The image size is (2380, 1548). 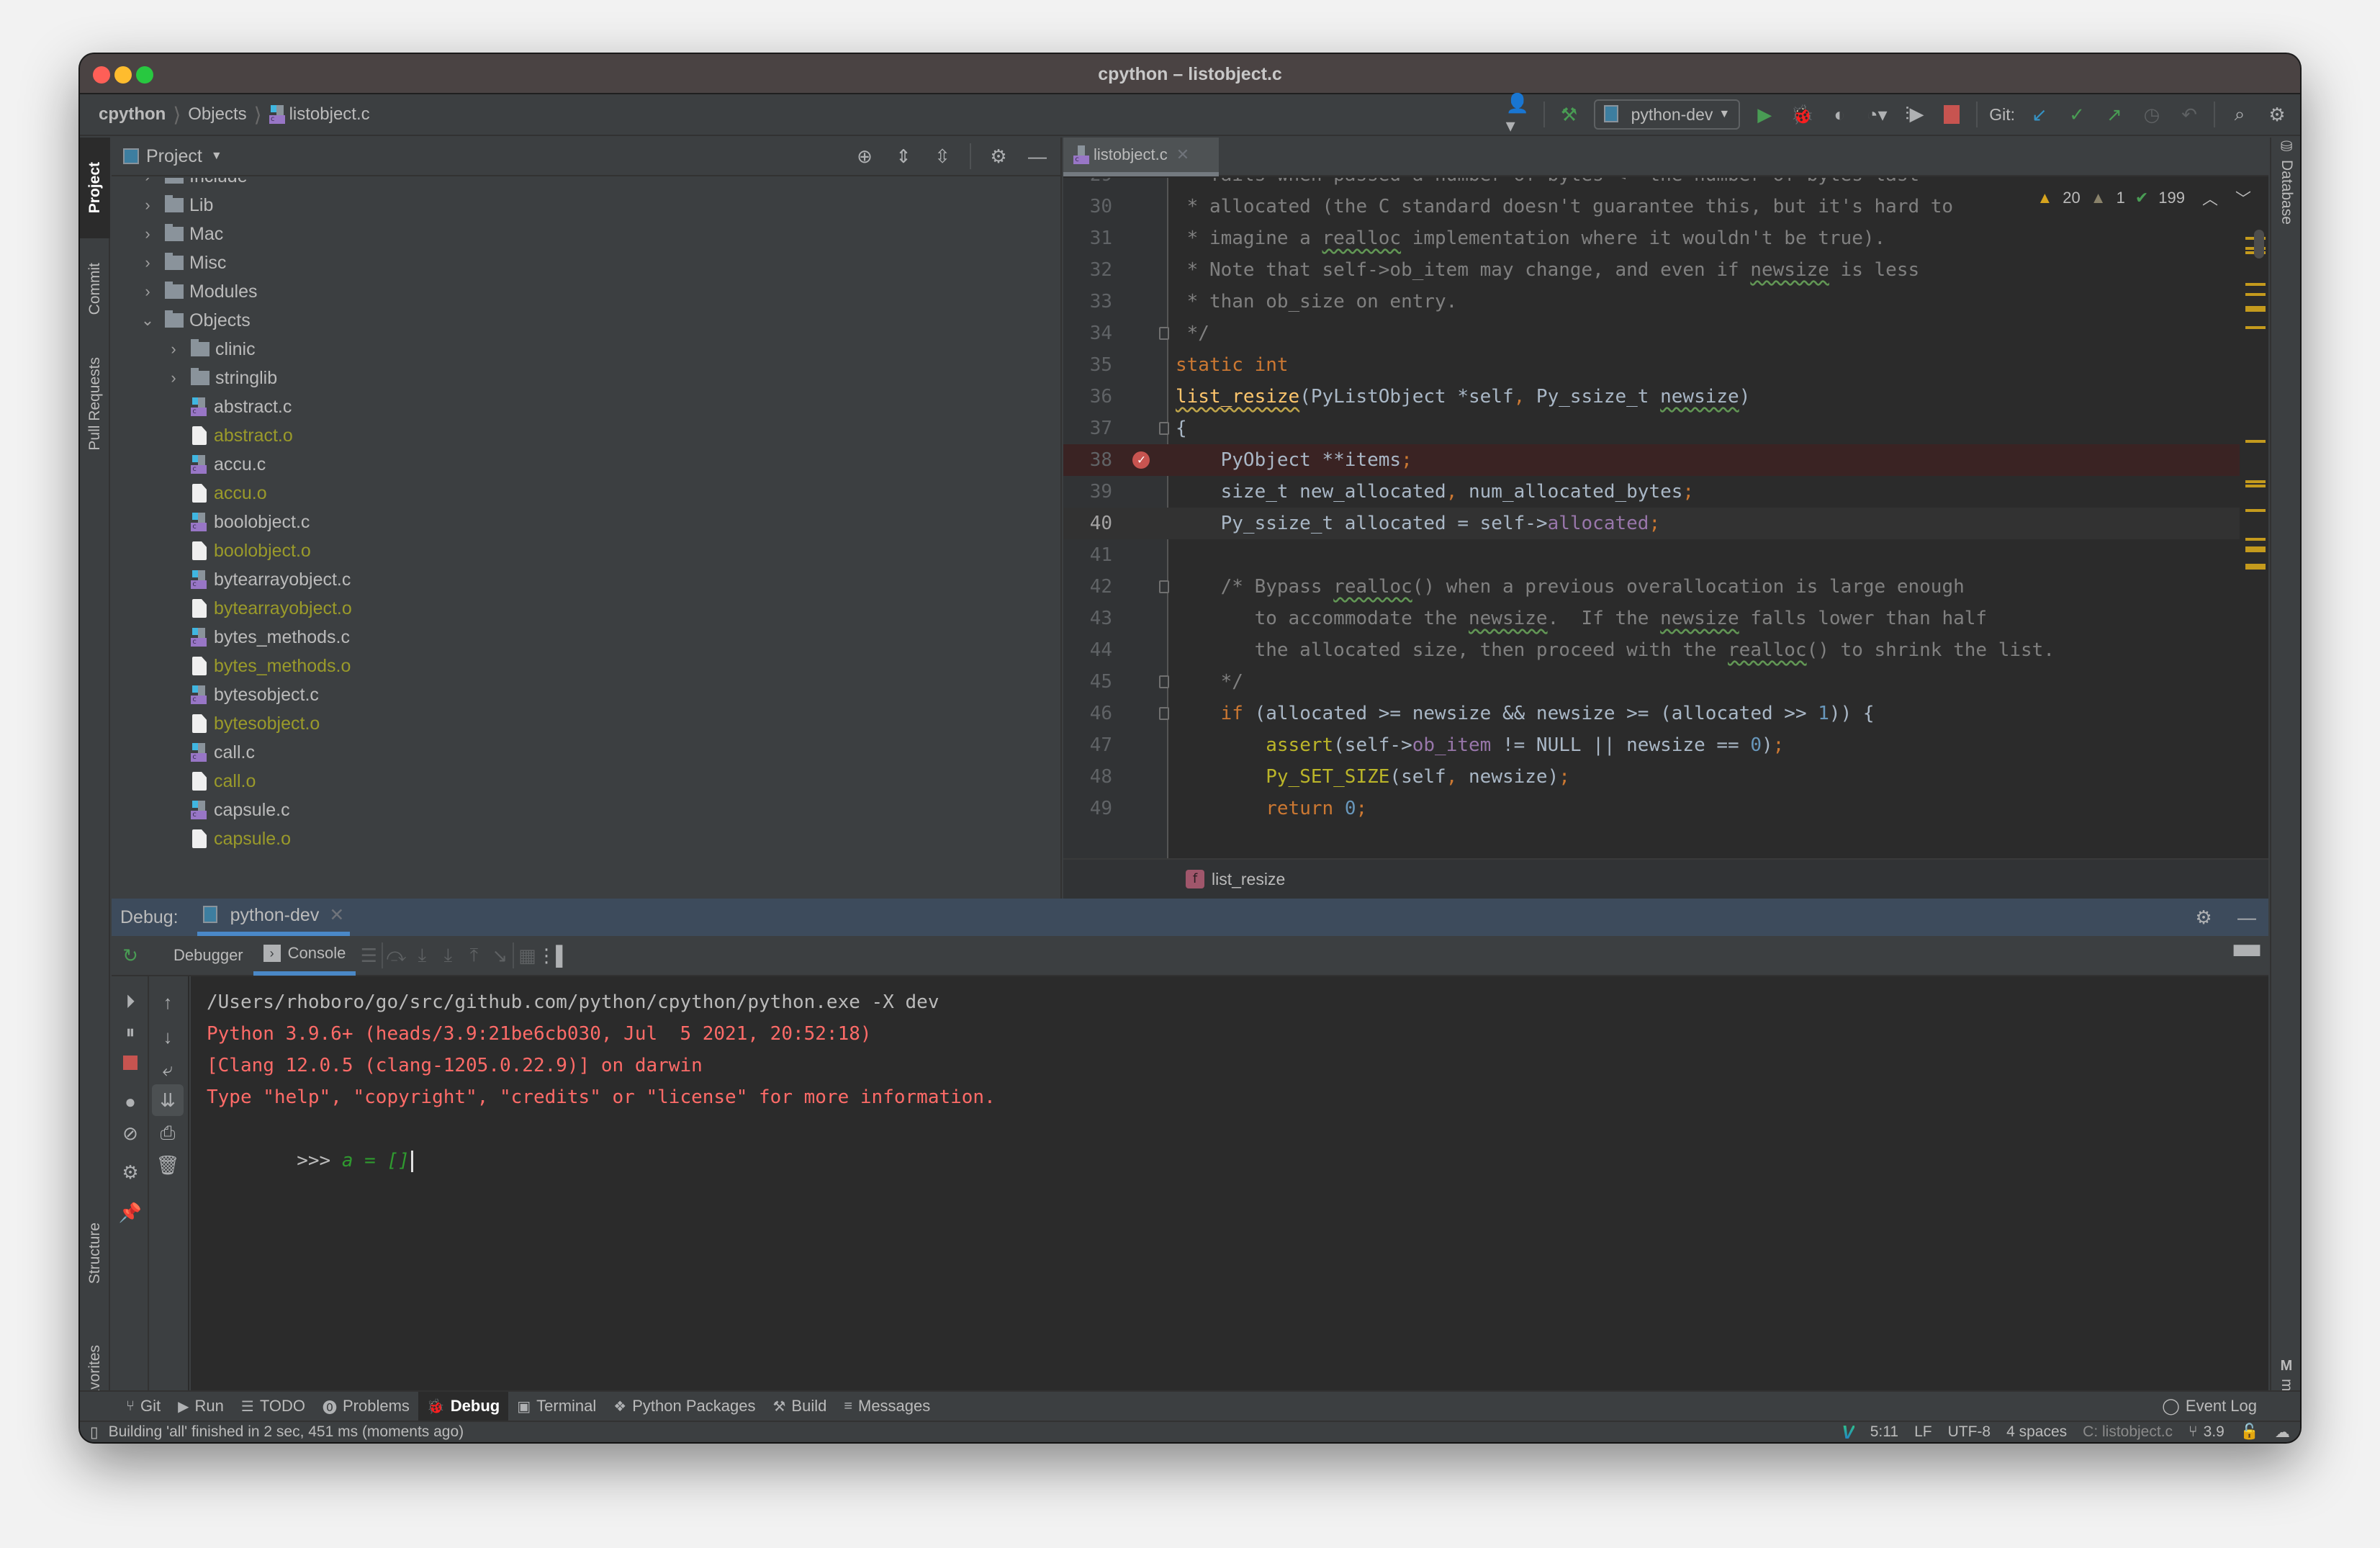 What do you see at coordinates (586, 723) in the screenshot?
I see `tree-file: bytesobject.o` at bounding box center [586, 723].